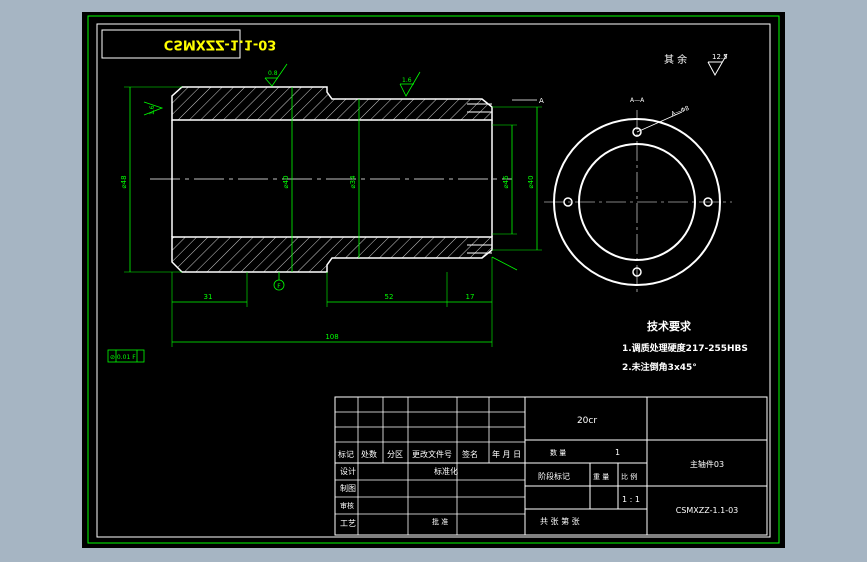  What do you see at coordinates (617, 452) in the screenshot?
I see `quantity-value: 1` at bounding box center [617, 452].